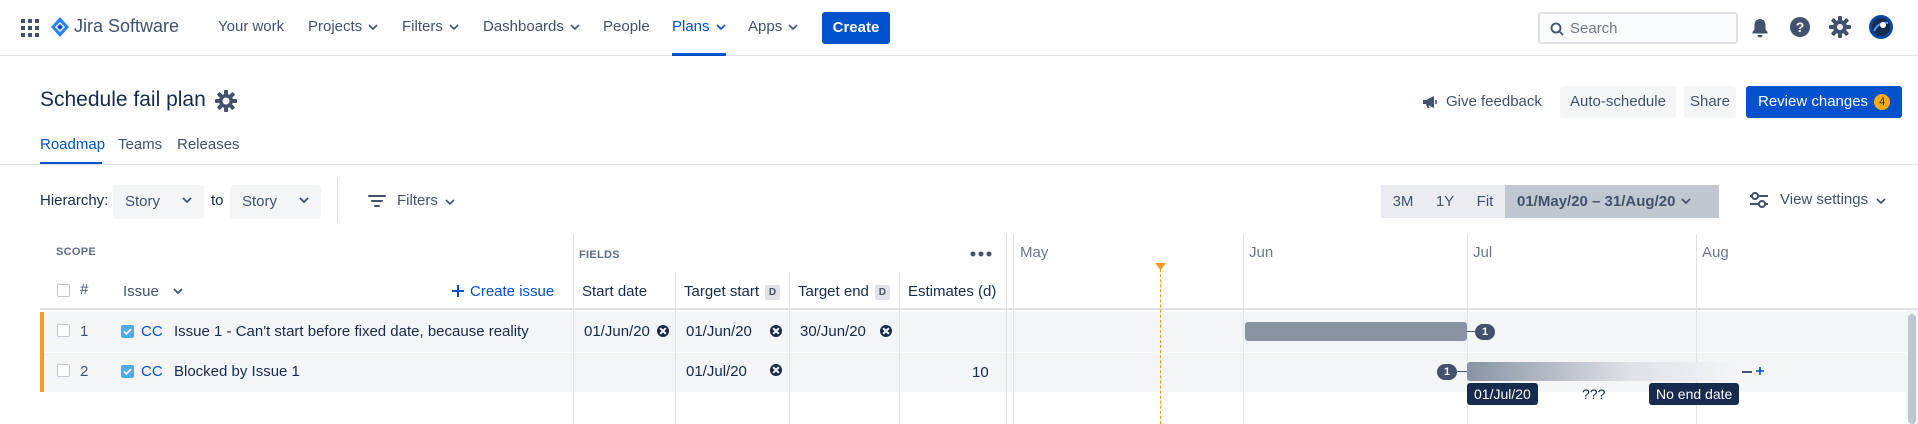  What do you see at coordinates (1356, 331) in the screenshot?
I see `schedule-bar` at bounding box center [1356, 331].